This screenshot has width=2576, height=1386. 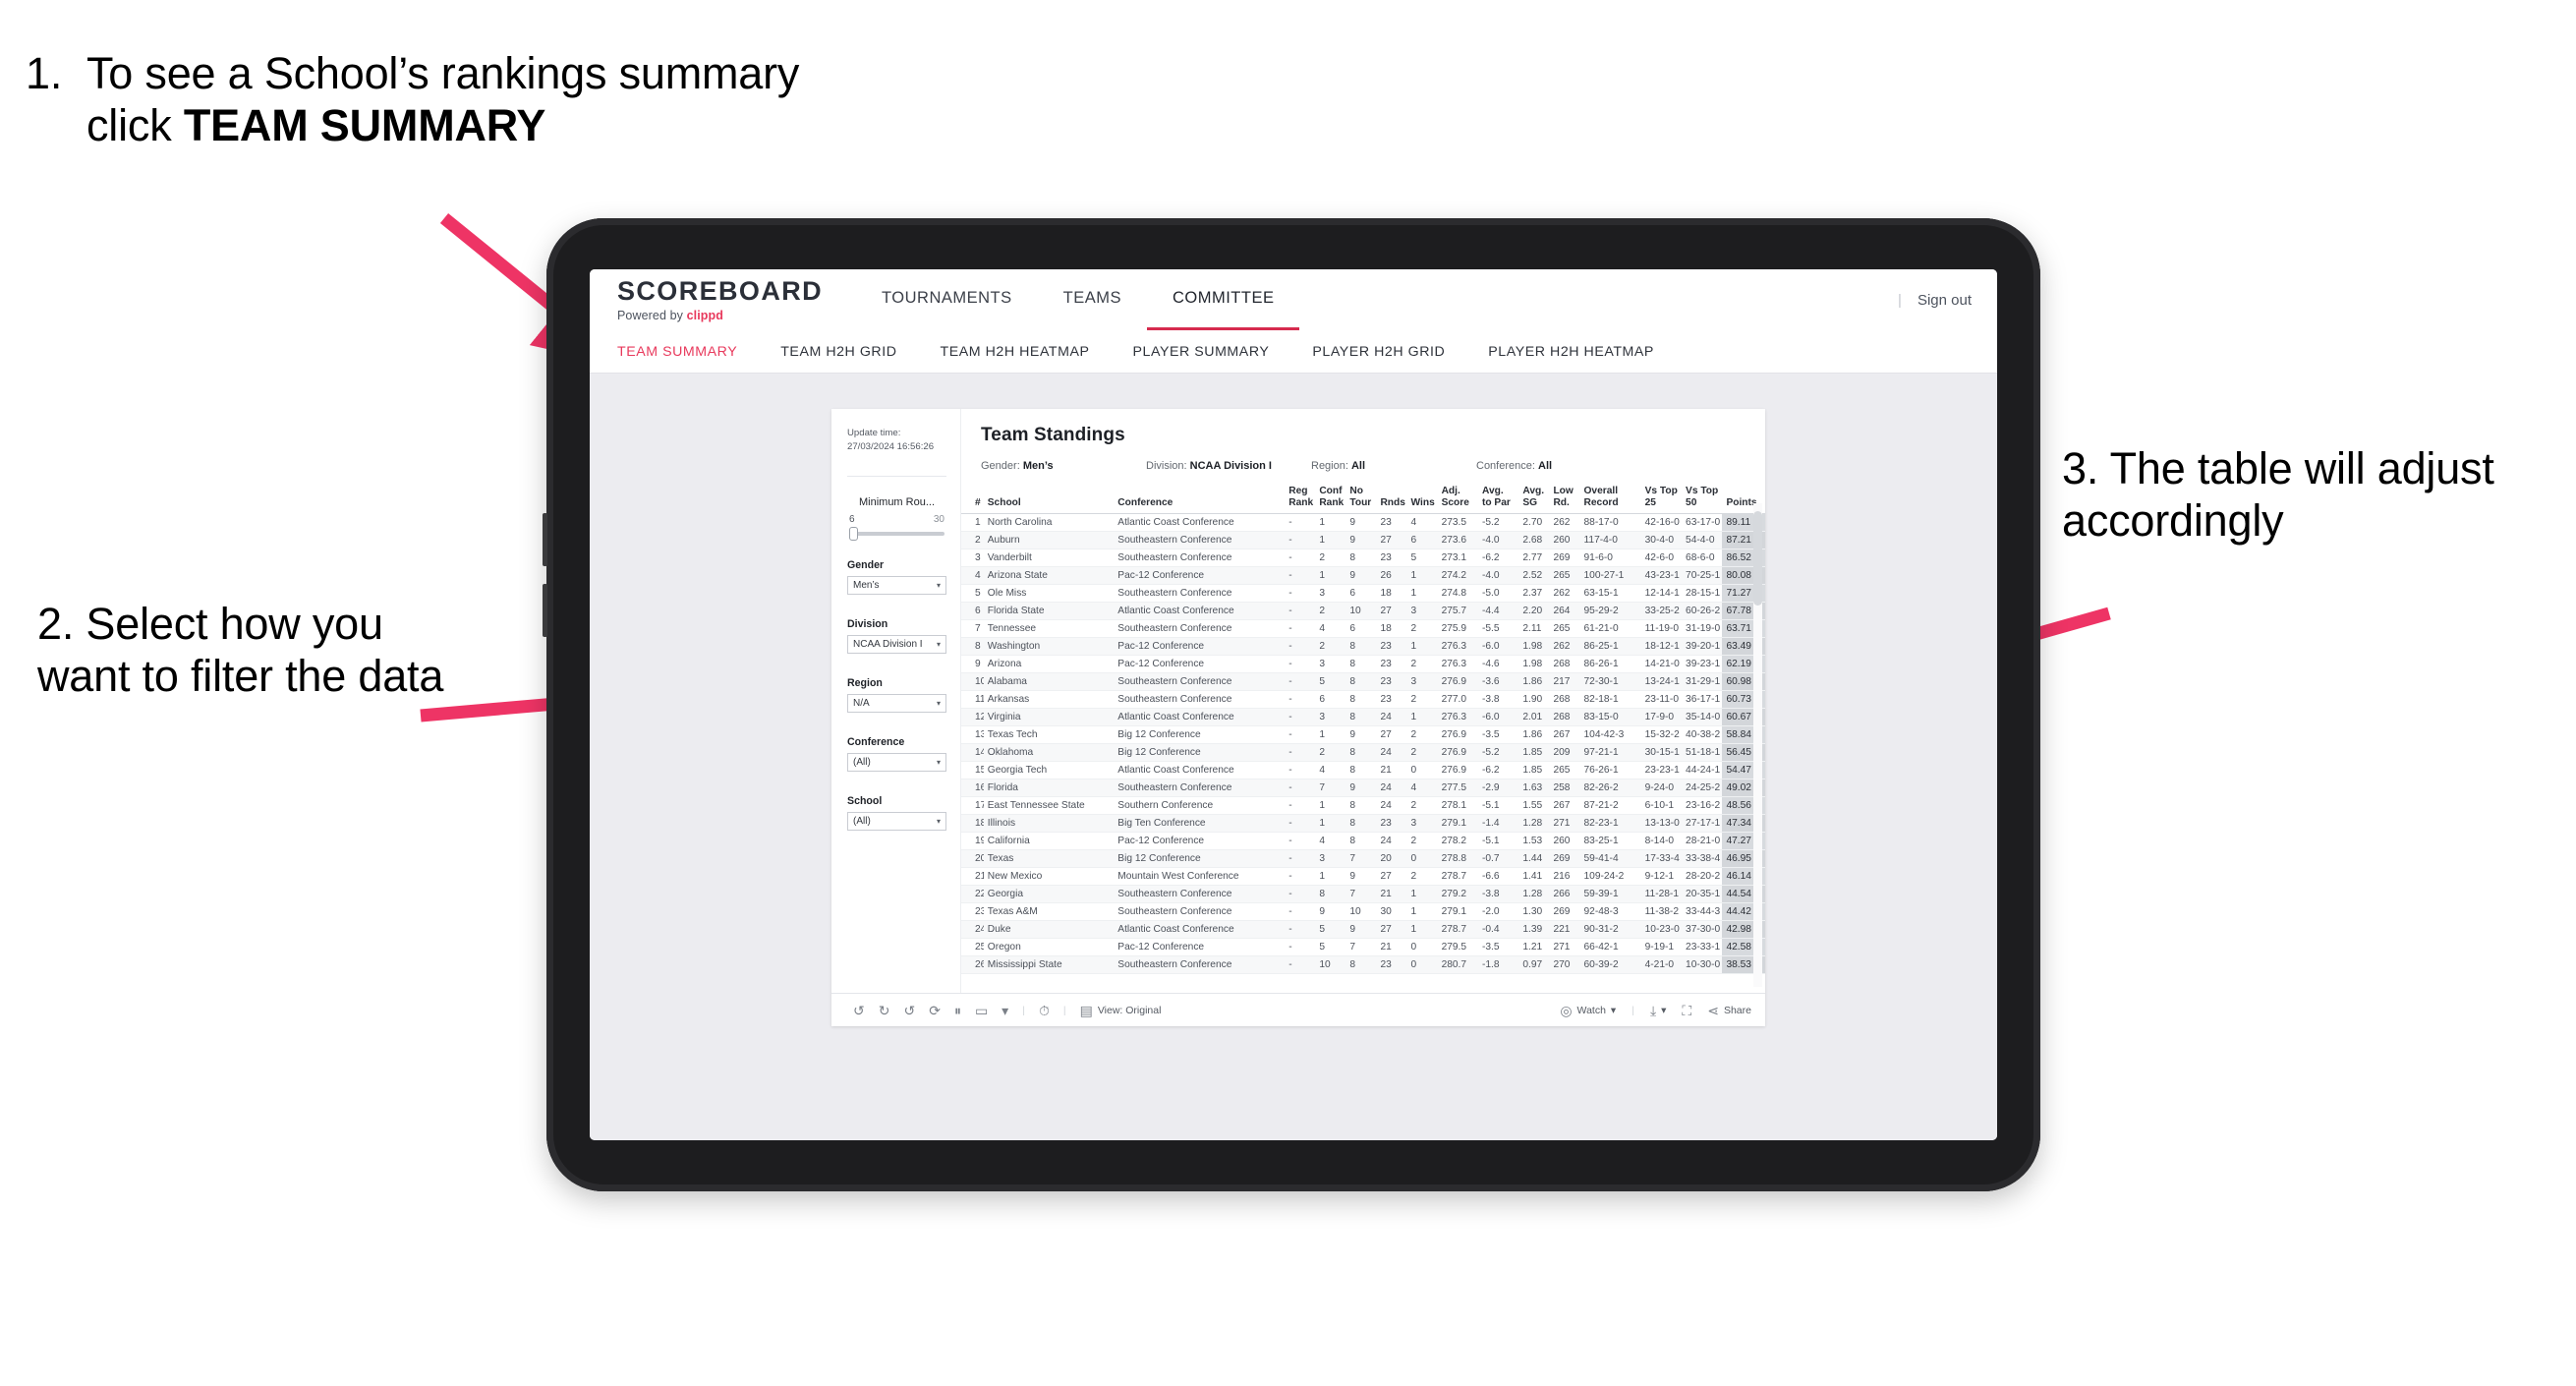 What do you see at coordinates (545, 611) in the screenshot?
I see `volume-button-down` at bounding box center [545, 611].